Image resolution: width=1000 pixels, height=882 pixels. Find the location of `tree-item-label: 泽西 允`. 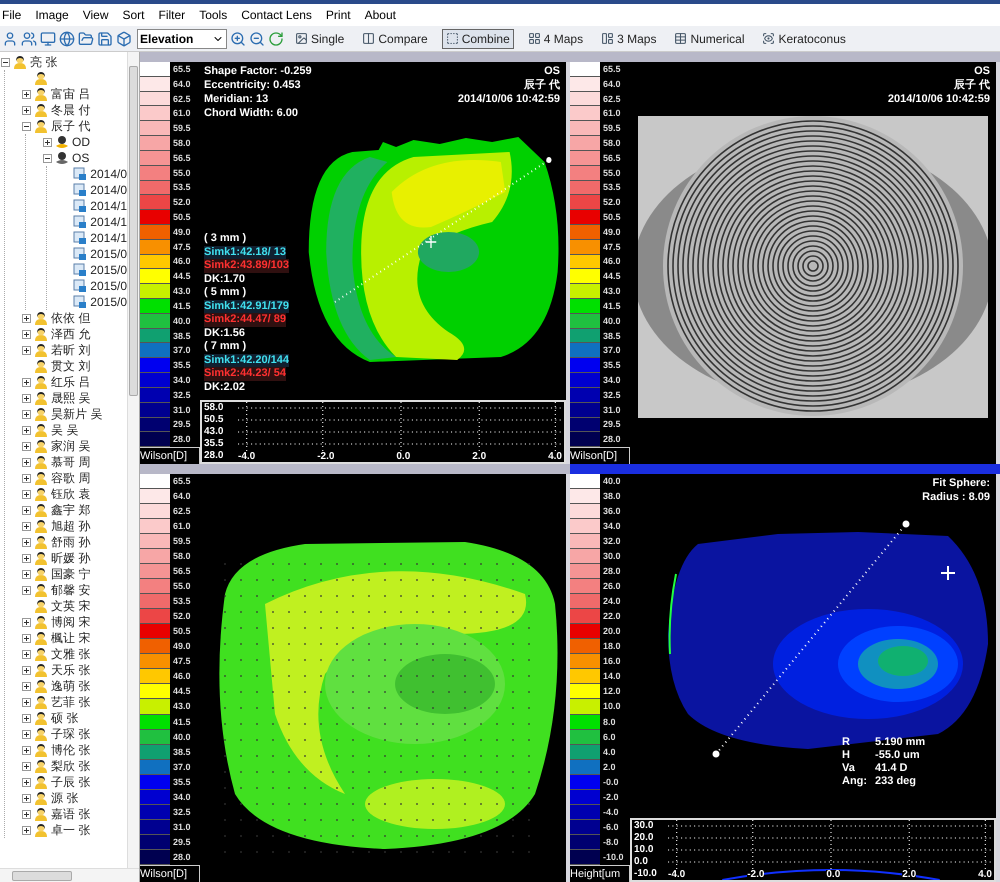

tree-item-label: 泽西 允 is located at coordinates (70, 334).